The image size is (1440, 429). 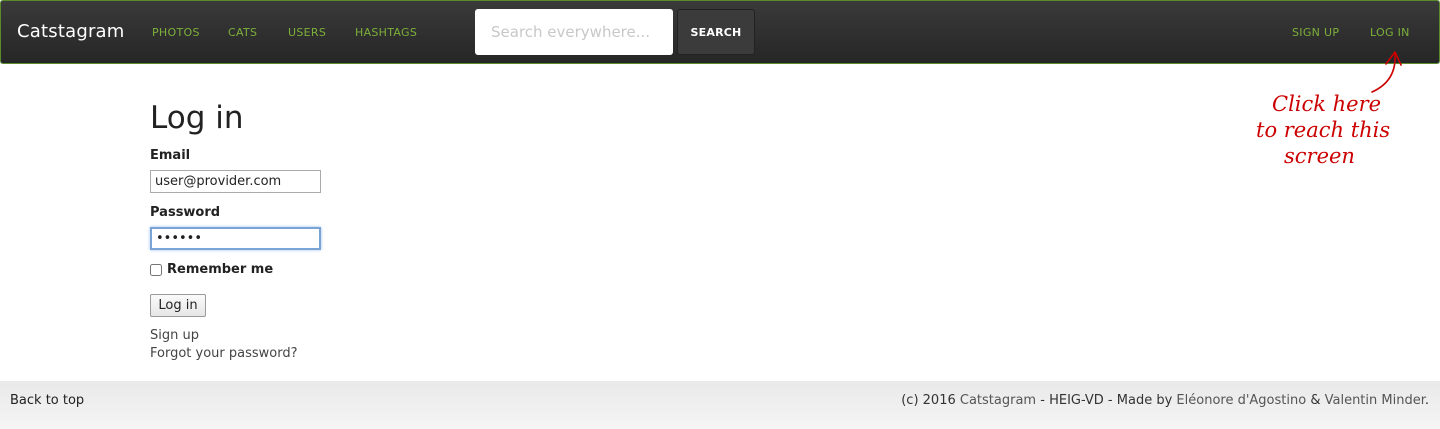 What do you see at coordinates (197, 118) in the screenshot?
I see `page-title: Log in` at bounding box center [197, 118].